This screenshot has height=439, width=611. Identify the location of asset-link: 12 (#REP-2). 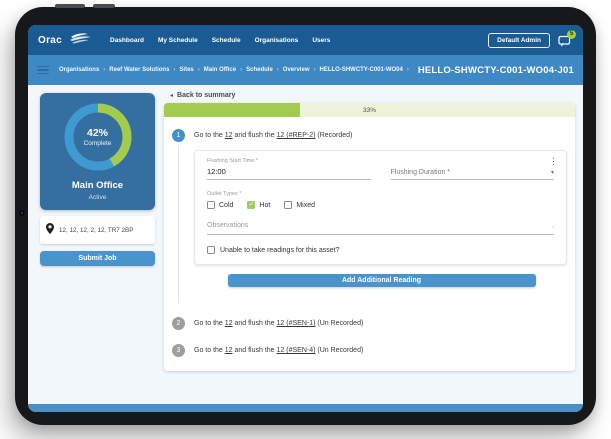
(296, 135).